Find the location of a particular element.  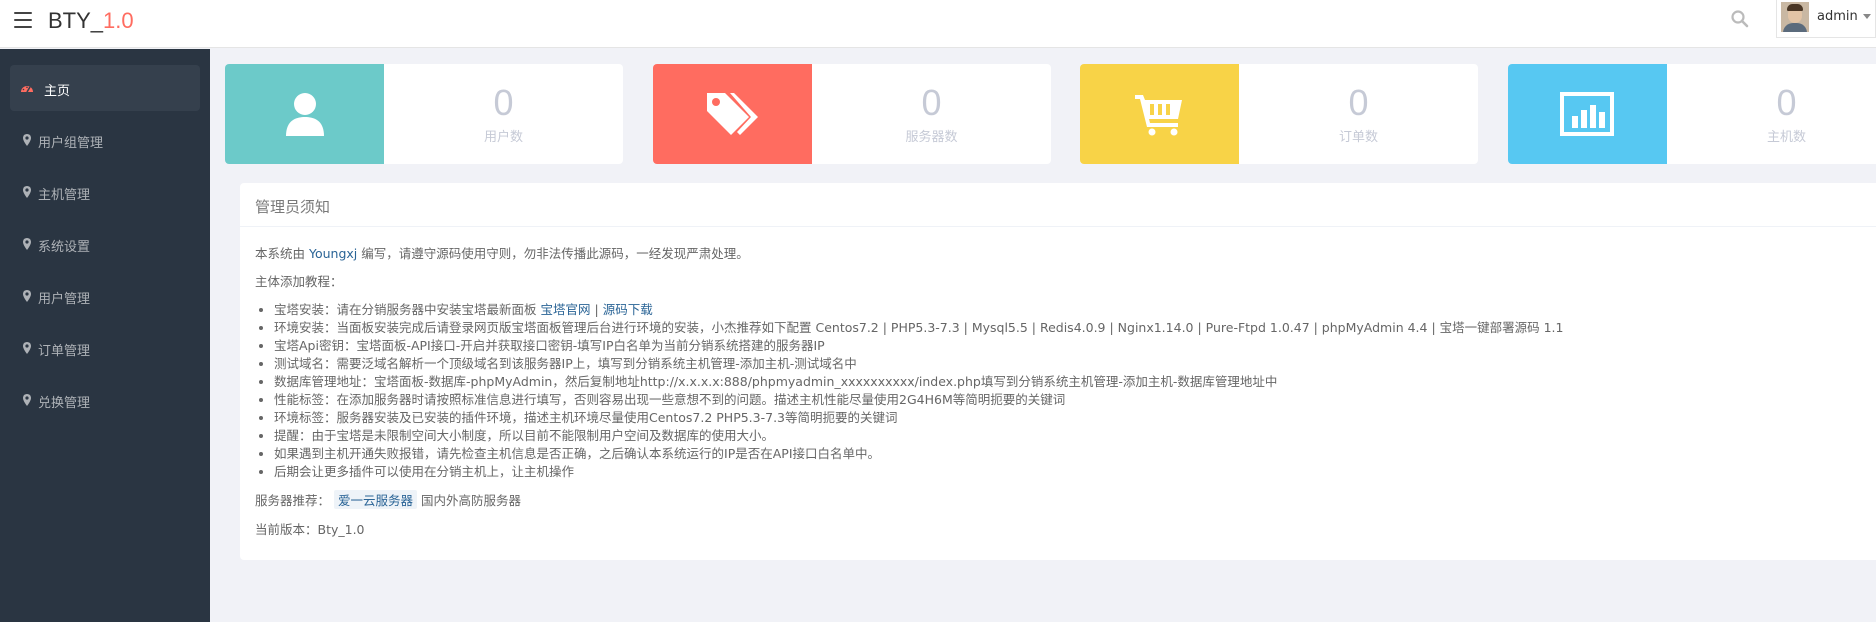

panel-title: 管理员须知 is located at coordinates (293, 207).